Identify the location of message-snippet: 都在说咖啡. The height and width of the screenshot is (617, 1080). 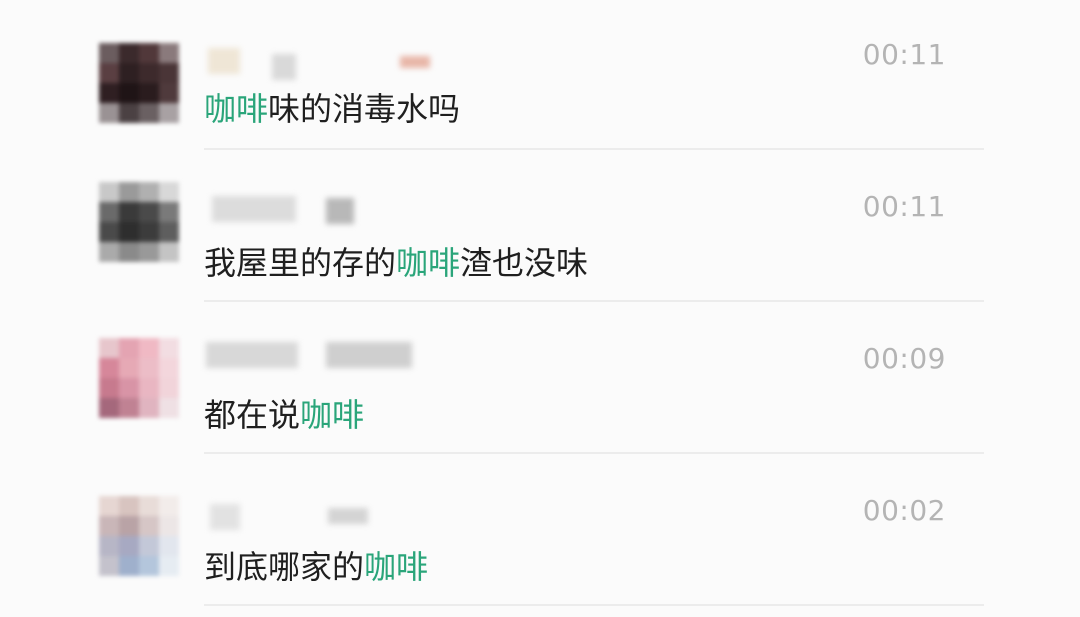
(284, 415).